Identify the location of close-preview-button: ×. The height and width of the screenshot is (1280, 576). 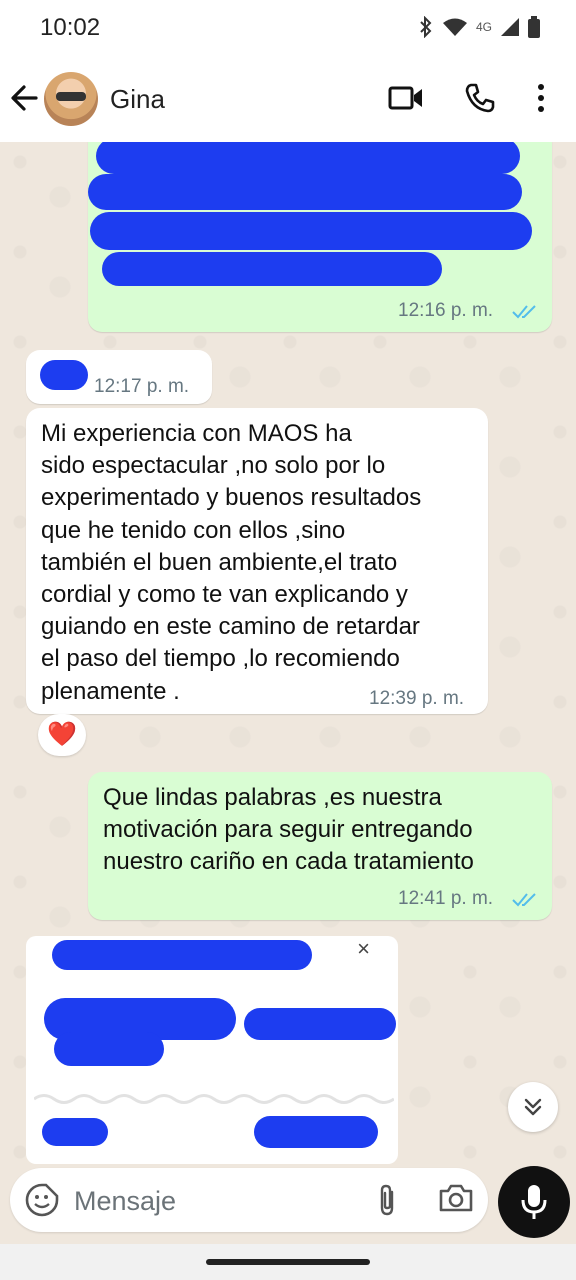
(363, 949).